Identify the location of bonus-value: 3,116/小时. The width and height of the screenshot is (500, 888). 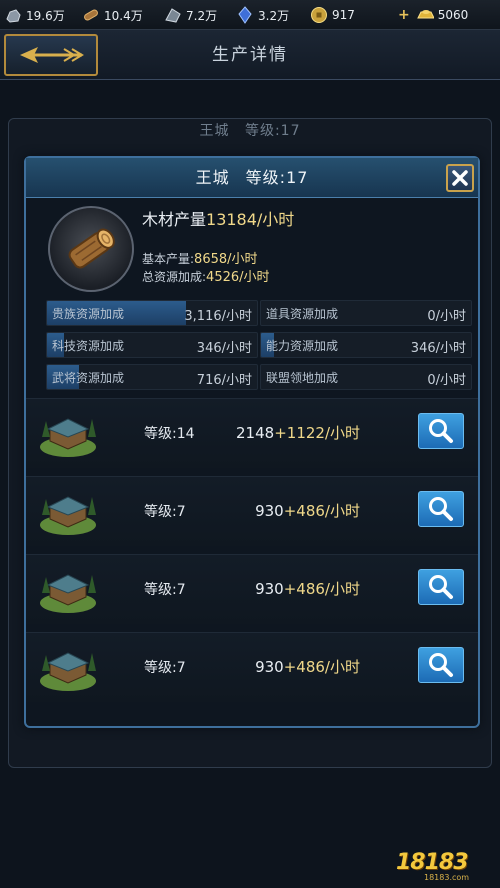
(218, 316).